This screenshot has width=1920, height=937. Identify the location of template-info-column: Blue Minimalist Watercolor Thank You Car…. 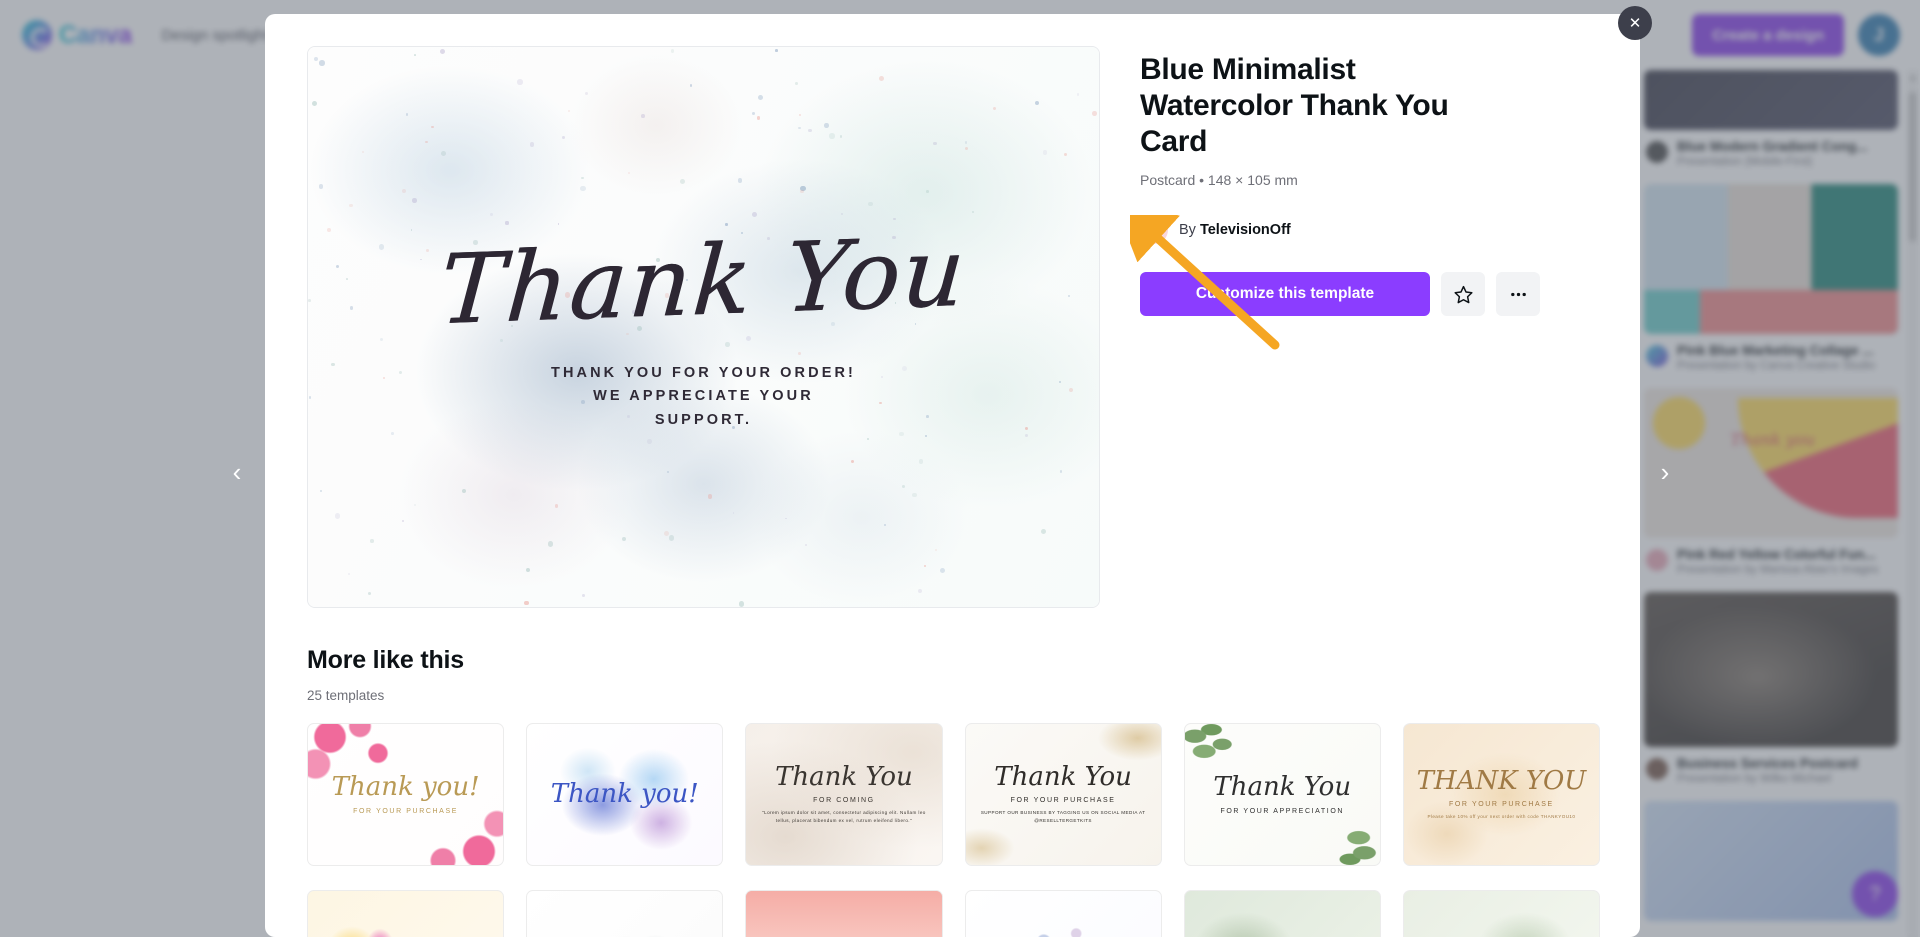
(1370, 327).